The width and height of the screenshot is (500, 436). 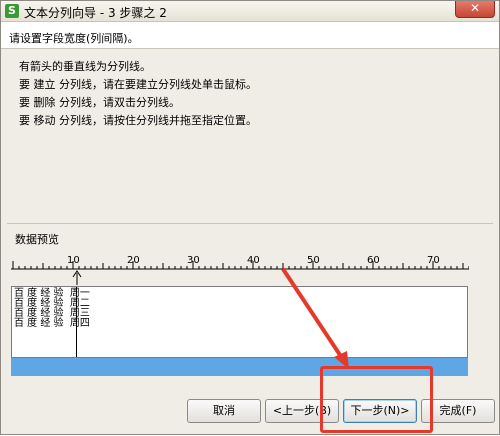 I want to click on annotation-highlight-box, so click(x=376, y=399).